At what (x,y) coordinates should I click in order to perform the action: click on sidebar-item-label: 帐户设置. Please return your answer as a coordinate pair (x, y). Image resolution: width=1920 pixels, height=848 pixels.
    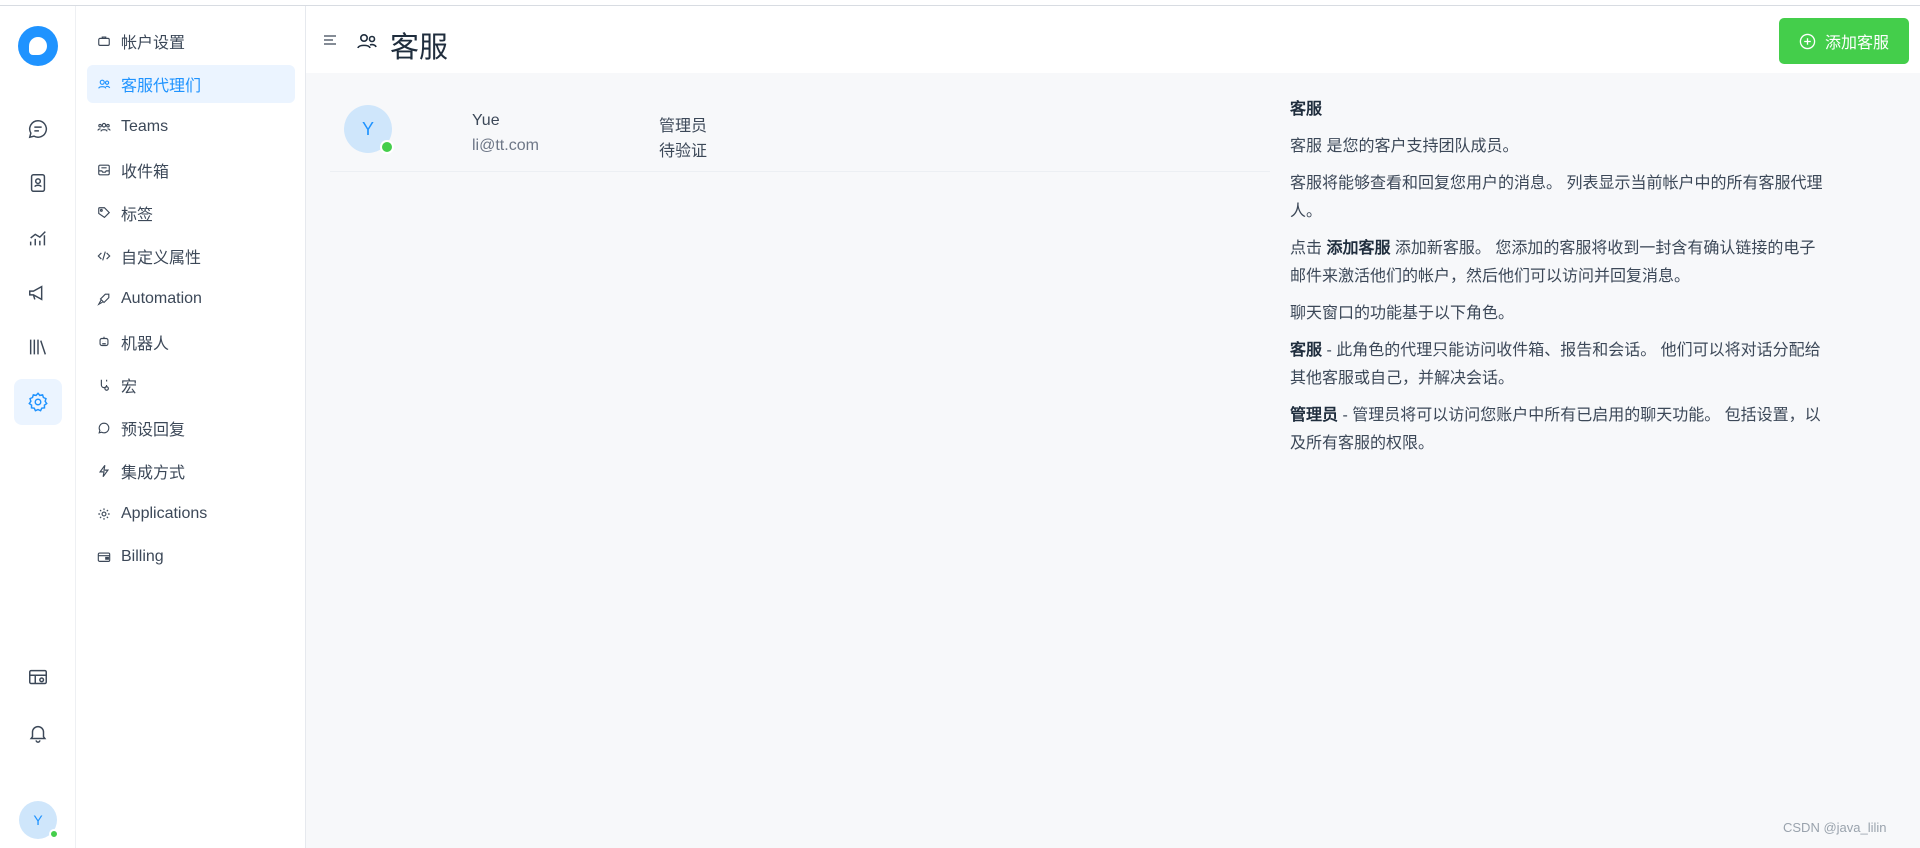
    Looking at the image, I should click on (153, 43).